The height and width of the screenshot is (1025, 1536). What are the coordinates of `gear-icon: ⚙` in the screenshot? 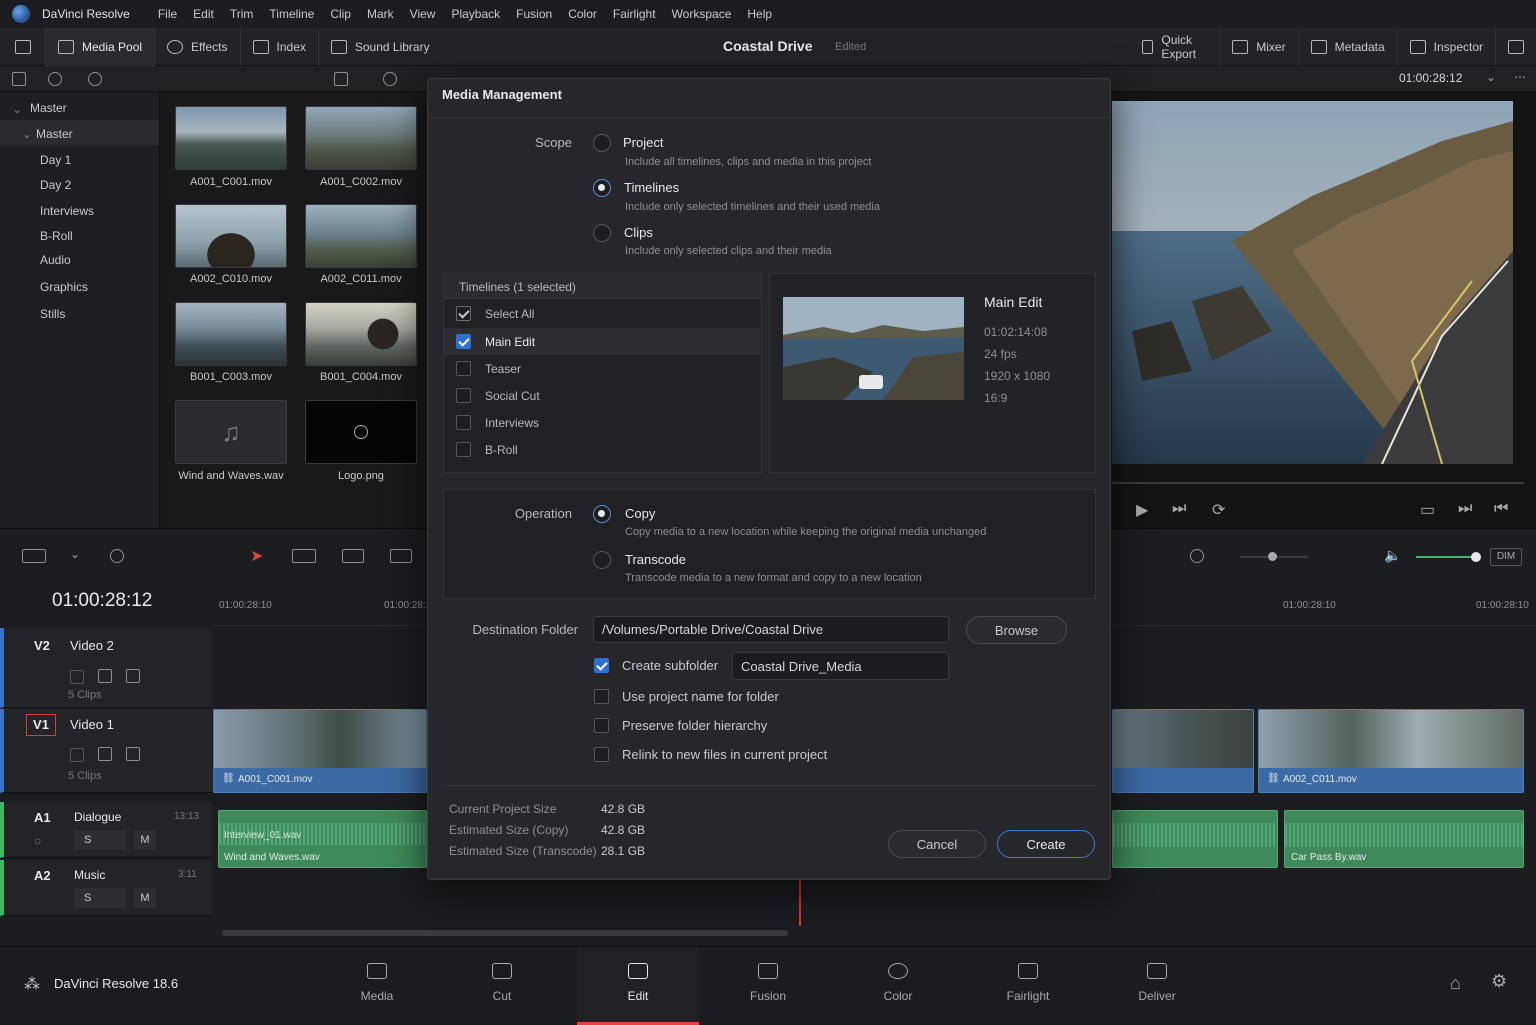 It's located at (1499, 981).